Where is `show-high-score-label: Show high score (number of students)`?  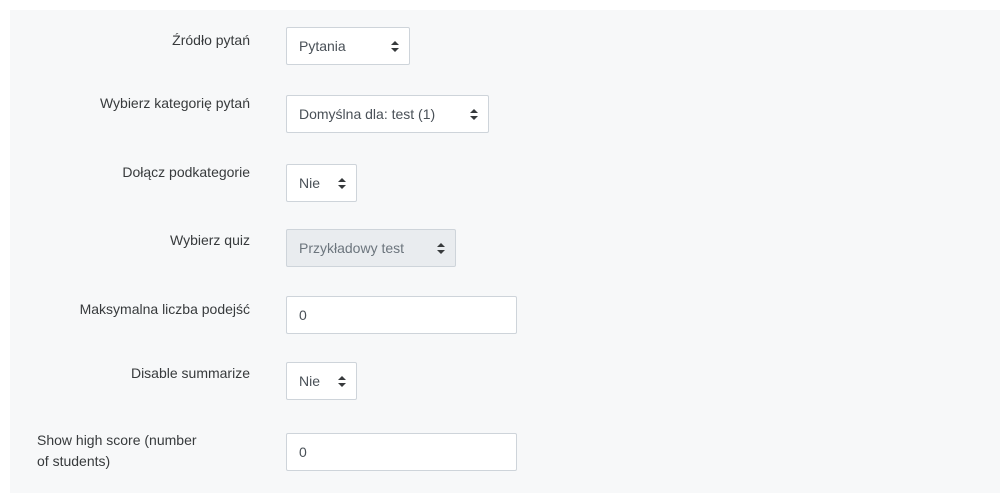 show-high-score-label: Show high score (number of students) is located at coordinates (144, 451).